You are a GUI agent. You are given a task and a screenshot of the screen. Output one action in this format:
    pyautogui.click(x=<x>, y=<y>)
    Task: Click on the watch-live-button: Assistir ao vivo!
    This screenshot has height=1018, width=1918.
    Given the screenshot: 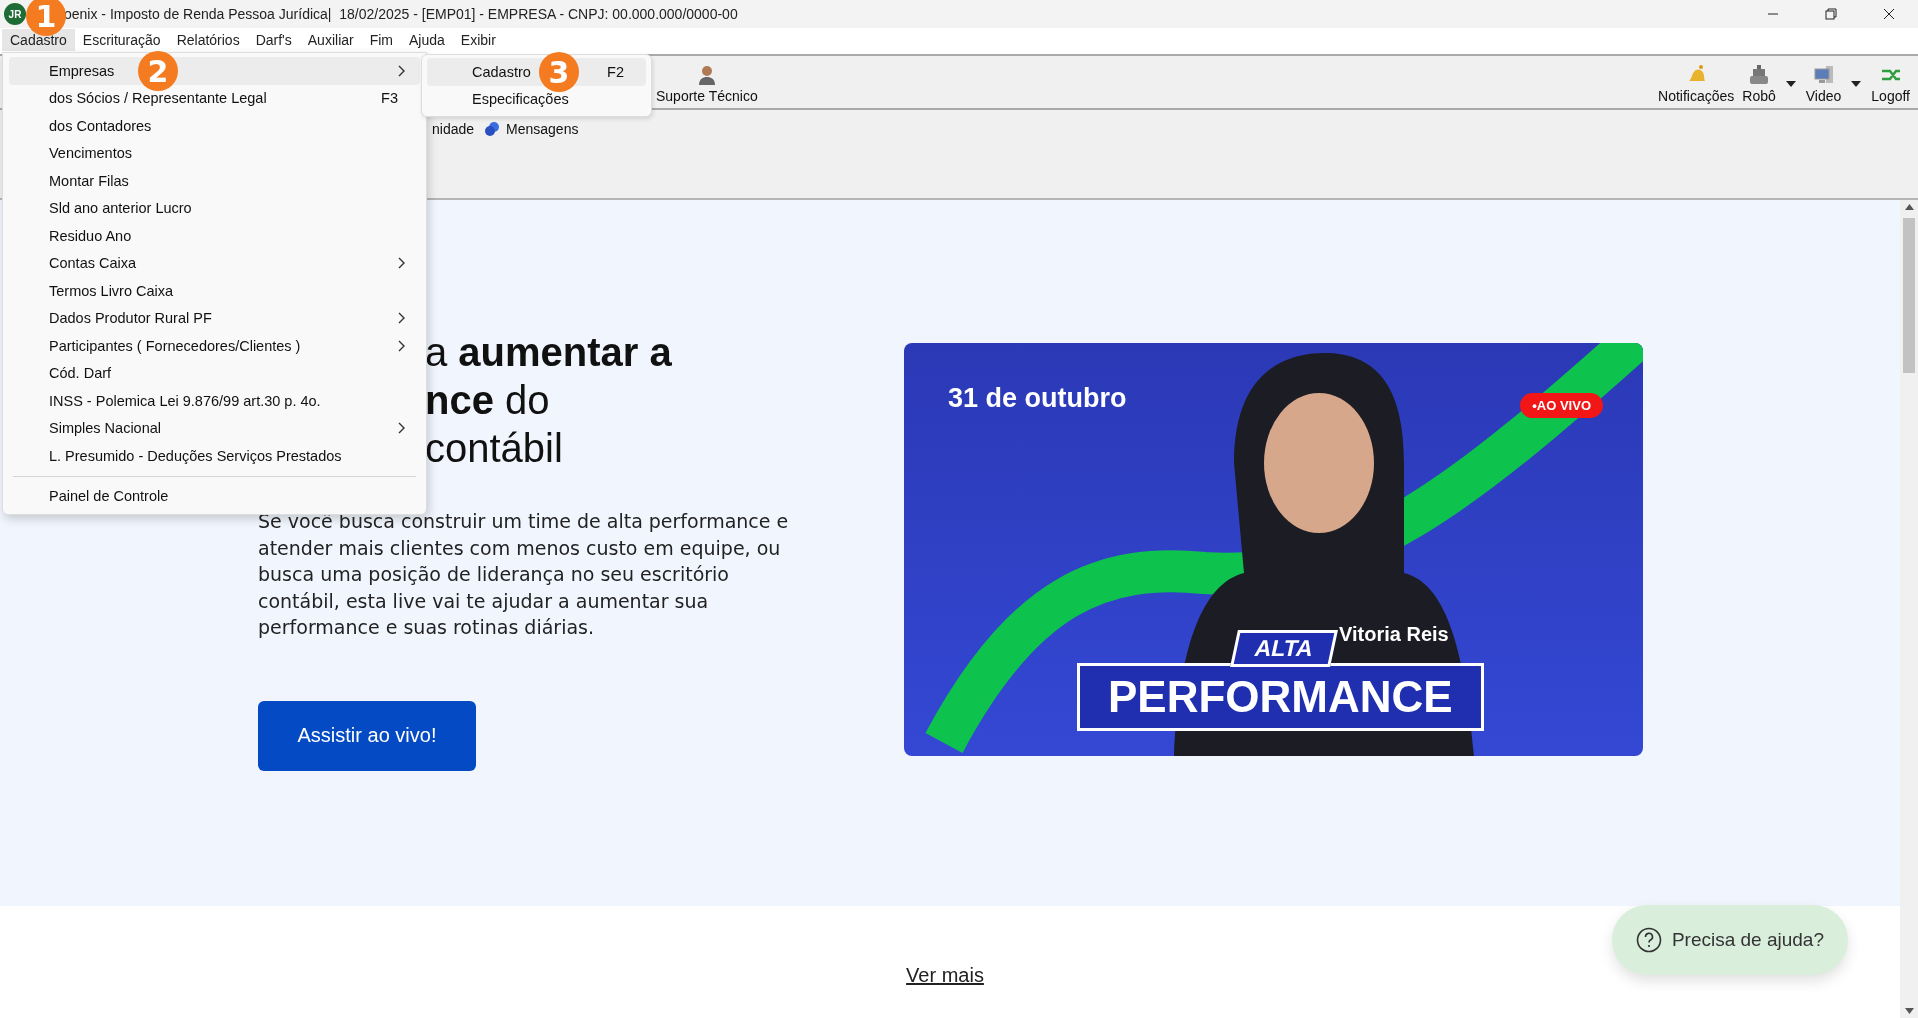 What is the action you would take?
    pyautogui.click(x=367, y=735)
    